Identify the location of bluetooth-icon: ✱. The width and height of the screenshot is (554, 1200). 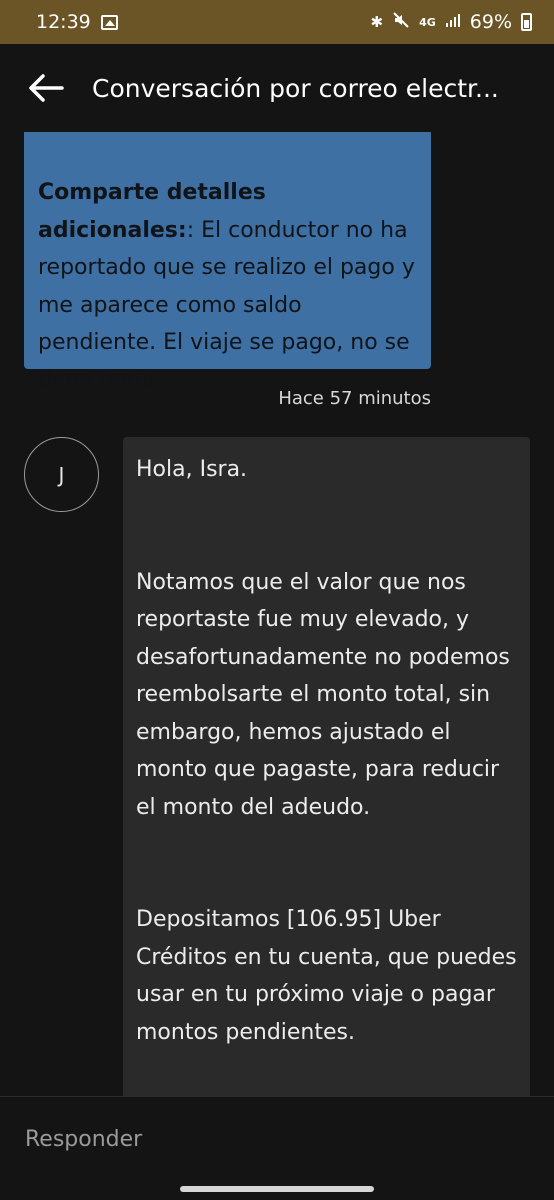
(377, 22).